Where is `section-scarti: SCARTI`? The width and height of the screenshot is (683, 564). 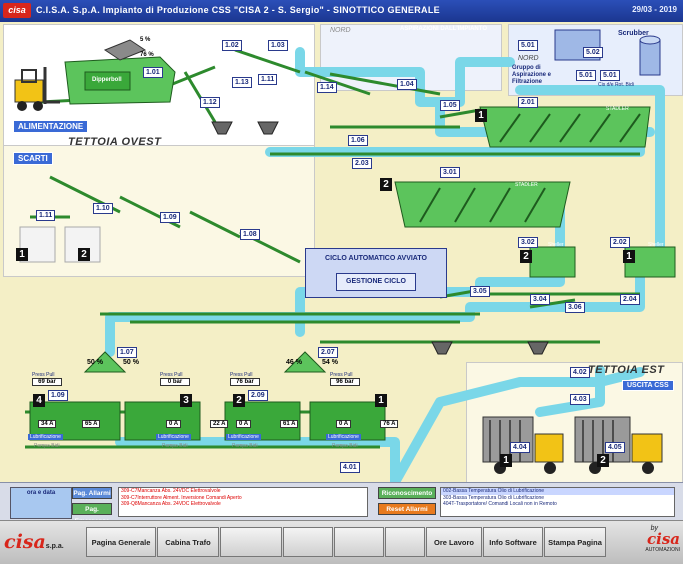 section-scarti: SCARTI is located at coordinates (33, 158).